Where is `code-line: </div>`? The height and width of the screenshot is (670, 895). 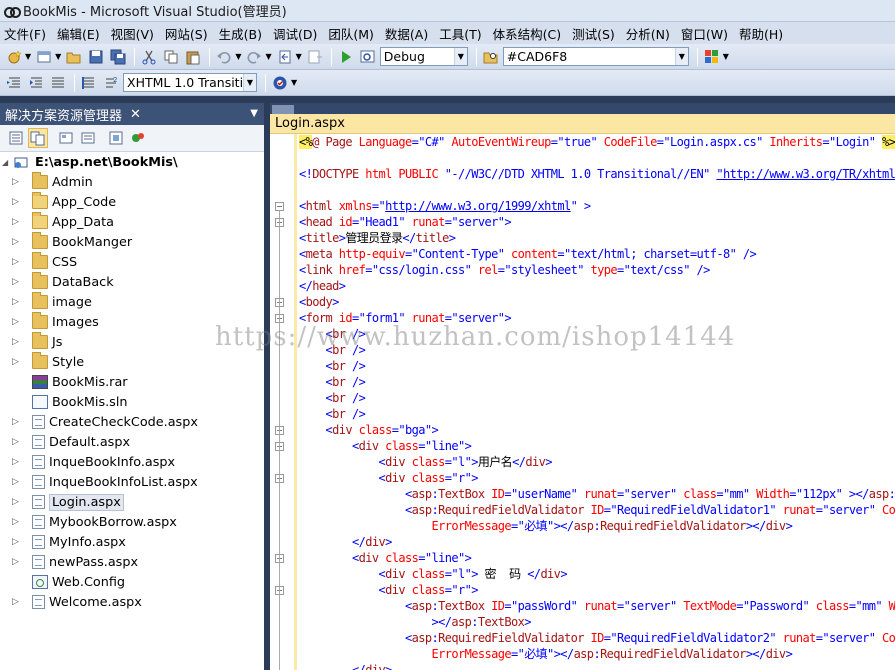 code-line: </div> is located at coordinates (597, 542).